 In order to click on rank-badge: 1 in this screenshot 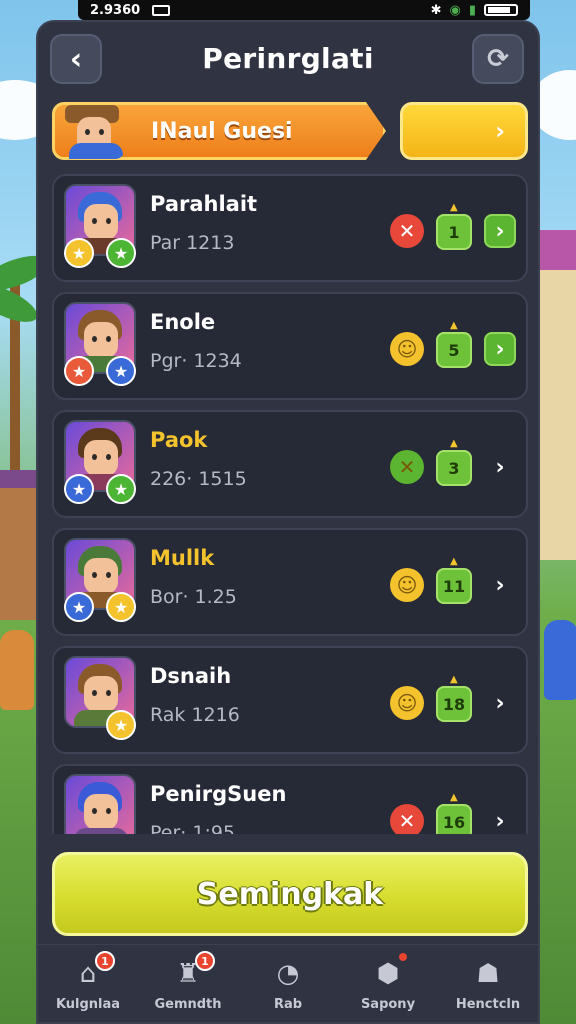, I will do `click(454, 226)`.